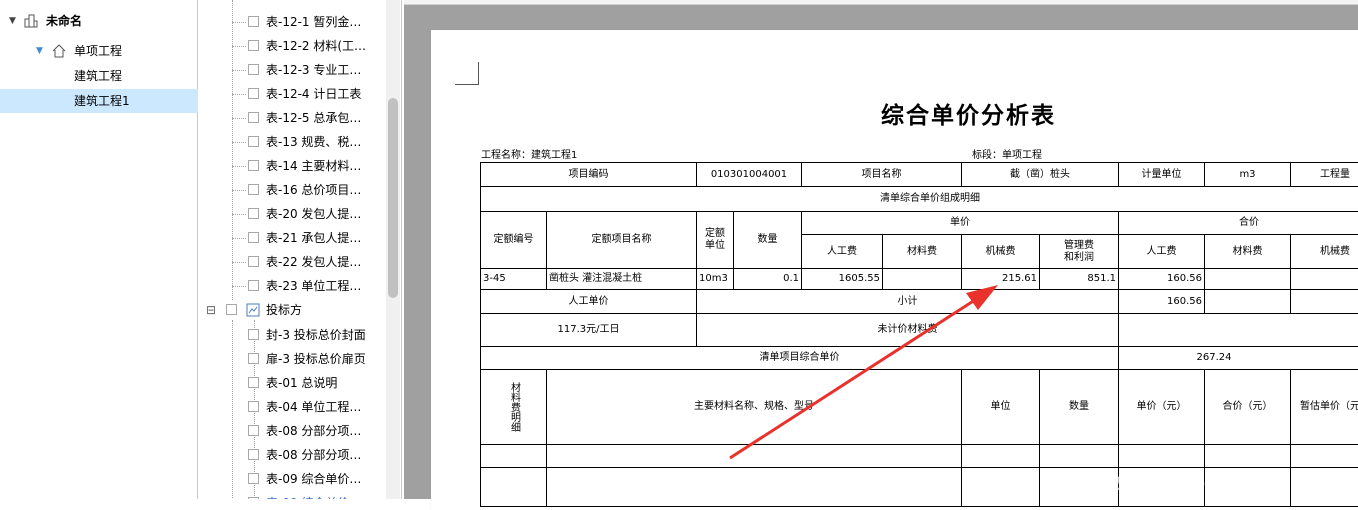  Describe the element at coordinates (863, 372) in the screenshot. I see `annotation-arrow-icon` at that location.